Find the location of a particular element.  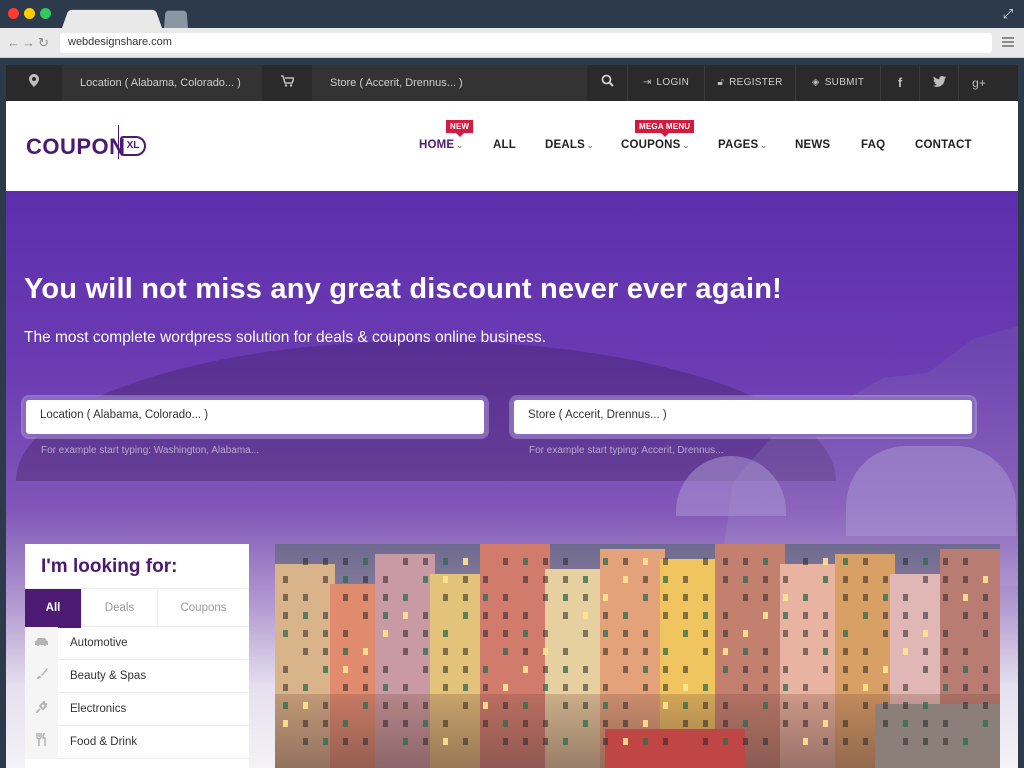

category-item: Food & Drink is located at coordinates (137, 742).